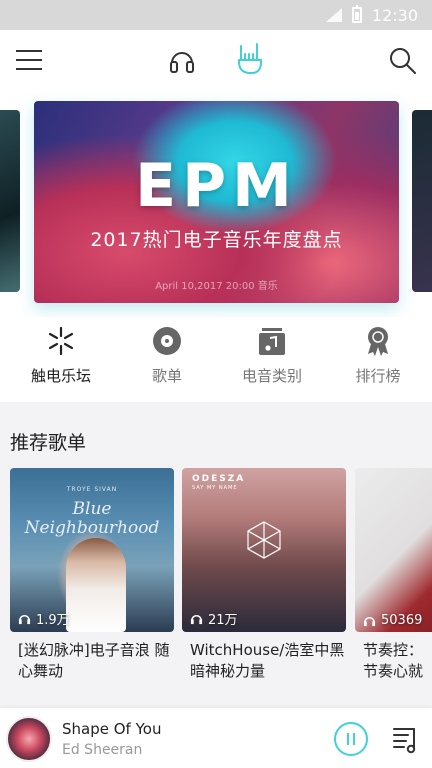 This screenshot has width=432, height=768. I want to click on section-title-recommended: 推荐歌单, so click(48, 443).